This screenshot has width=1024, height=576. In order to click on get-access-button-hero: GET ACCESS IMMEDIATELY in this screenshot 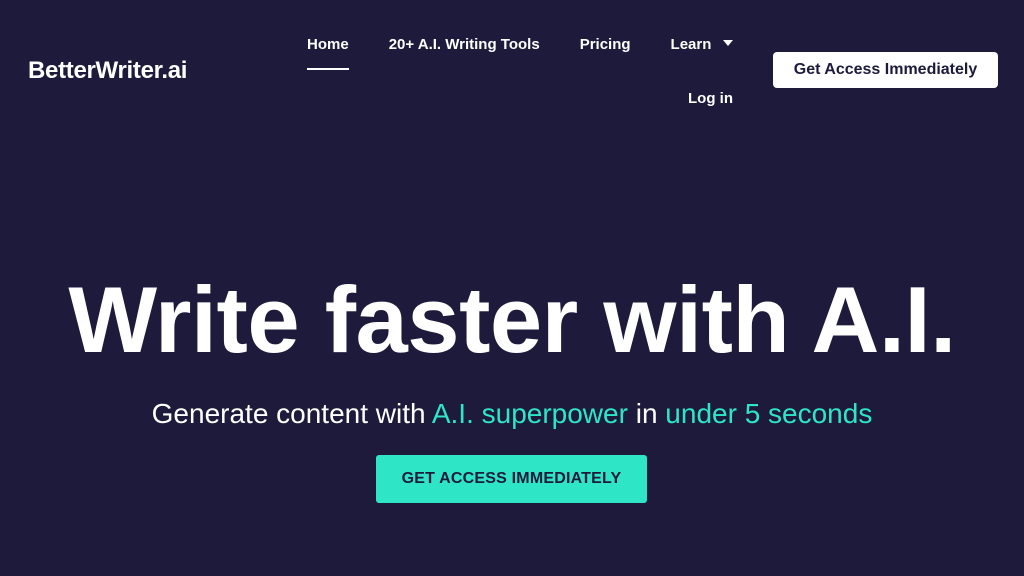, I will do `click(511, 479)`.